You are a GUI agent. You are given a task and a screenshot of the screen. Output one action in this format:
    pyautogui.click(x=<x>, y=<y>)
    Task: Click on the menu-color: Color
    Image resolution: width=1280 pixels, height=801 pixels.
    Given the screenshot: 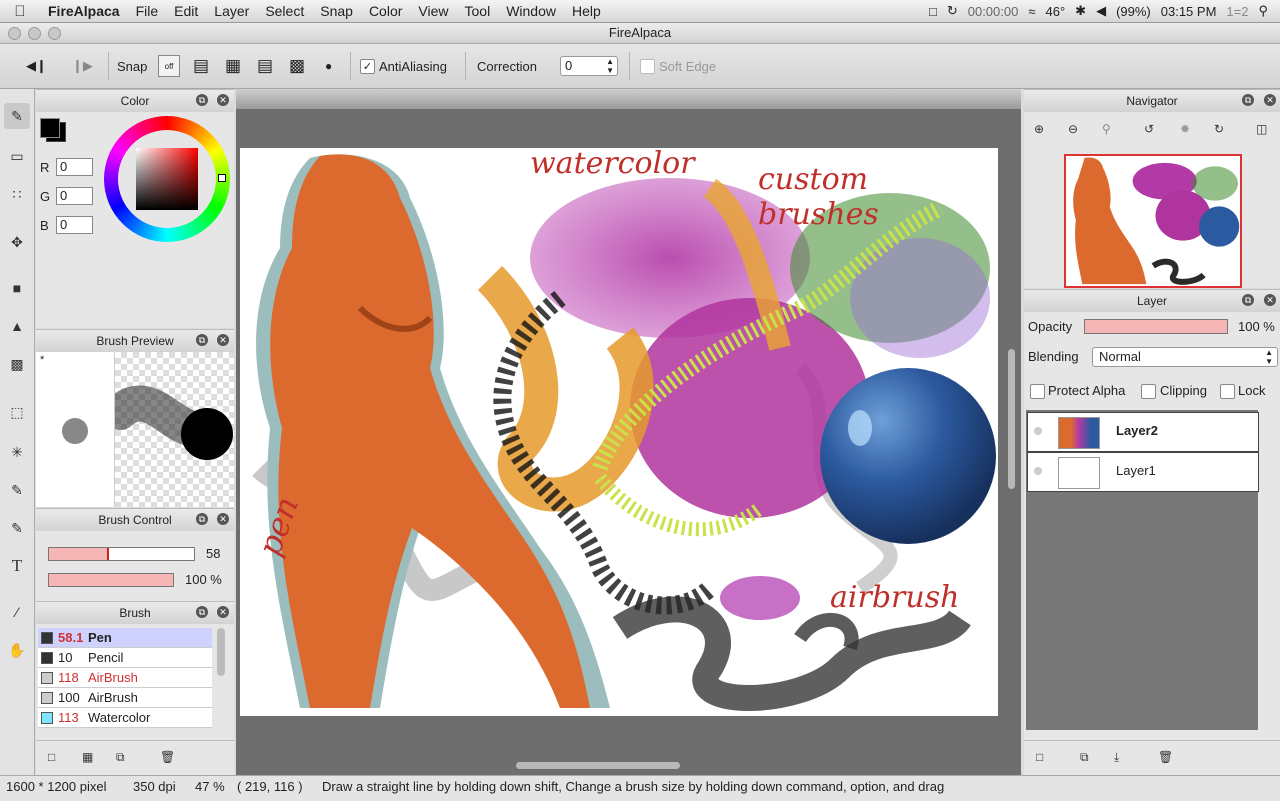 What is the action you would take?
    pyautogui.click(x=385, y=11)
    